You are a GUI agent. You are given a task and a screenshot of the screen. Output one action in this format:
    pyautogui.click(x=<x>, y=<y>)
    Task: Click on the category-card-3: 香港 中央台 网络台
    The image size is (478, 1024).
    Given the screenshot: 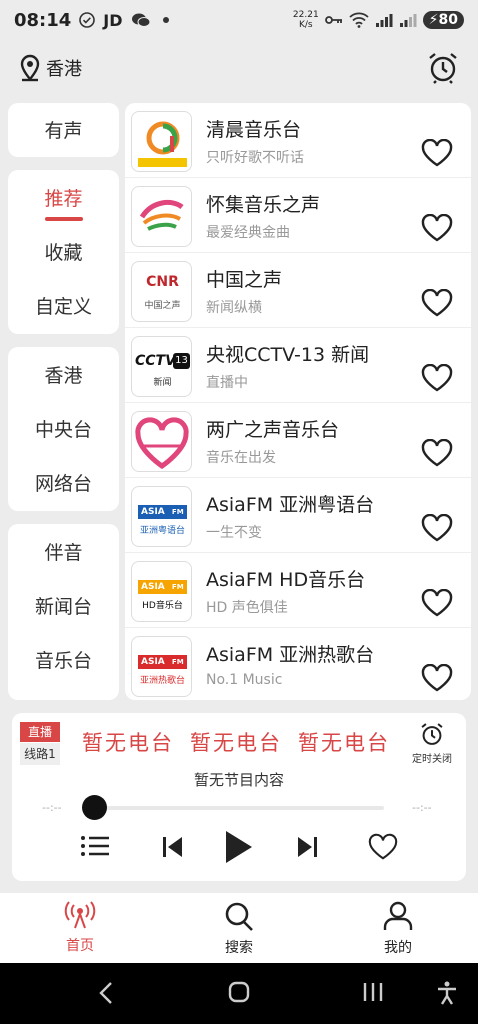 What is the action you would take?
    pyautogui.click(x=63, y=429)
    